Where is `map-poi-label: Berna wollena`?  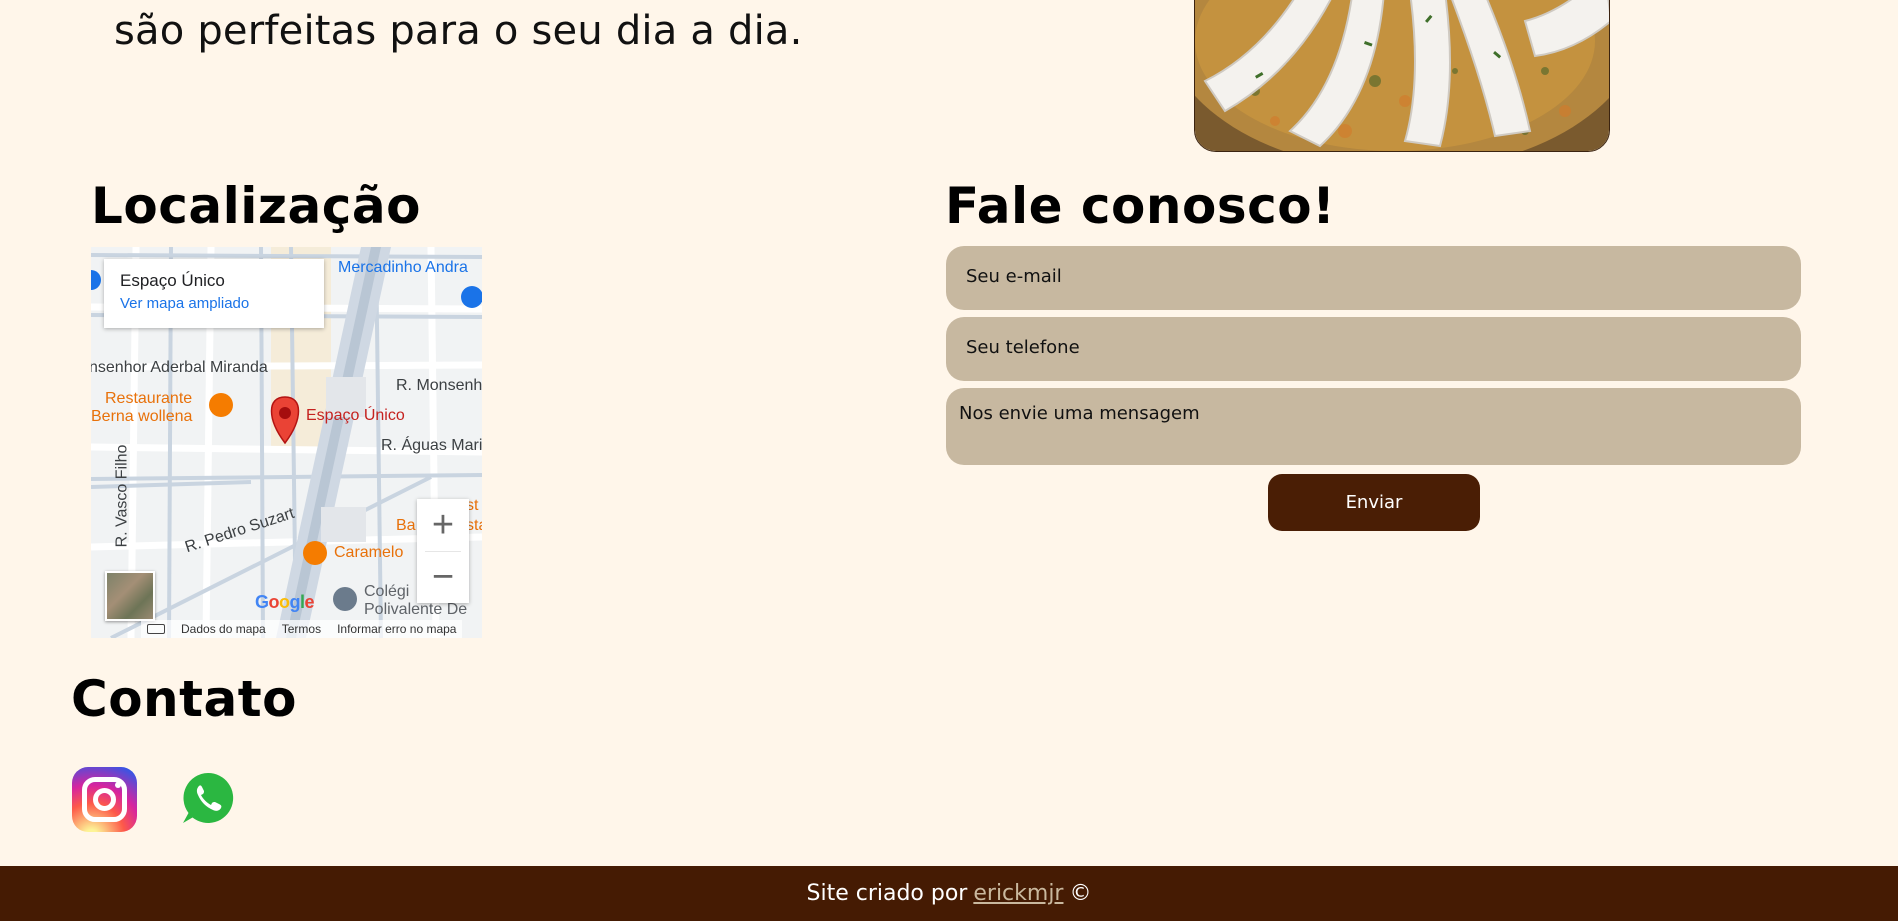 map-poi-label: Berna wollena is located at coordinates (142, 416).